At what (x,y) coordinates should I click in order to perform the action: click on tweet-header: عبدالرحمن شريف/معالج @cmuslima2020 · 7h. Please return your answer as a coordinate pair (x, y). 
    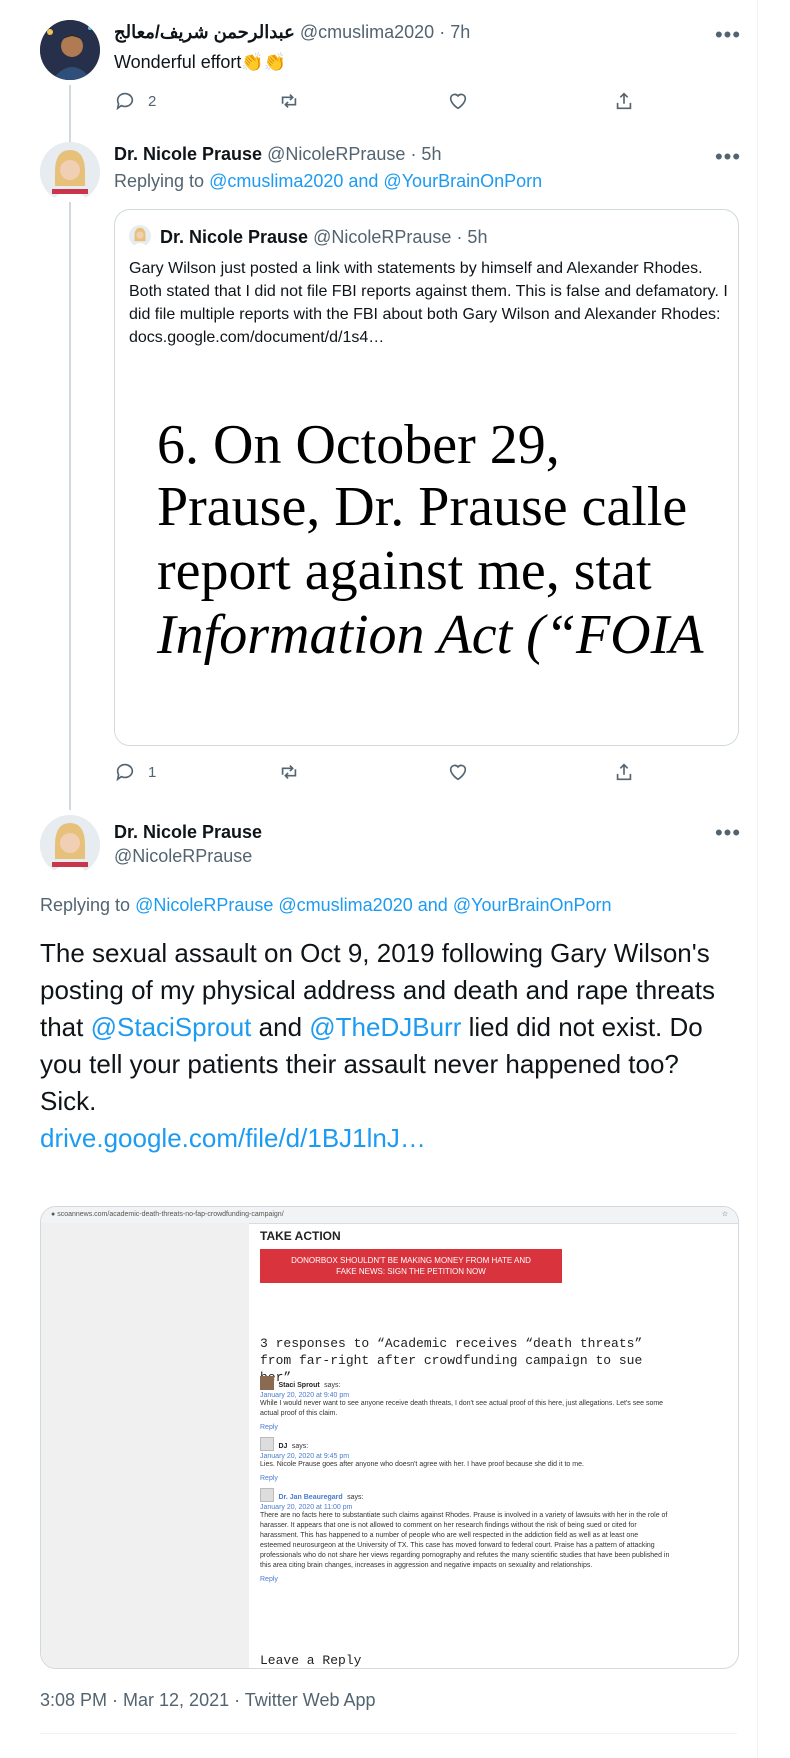
    Looking at the image, I should click on (292, 32).